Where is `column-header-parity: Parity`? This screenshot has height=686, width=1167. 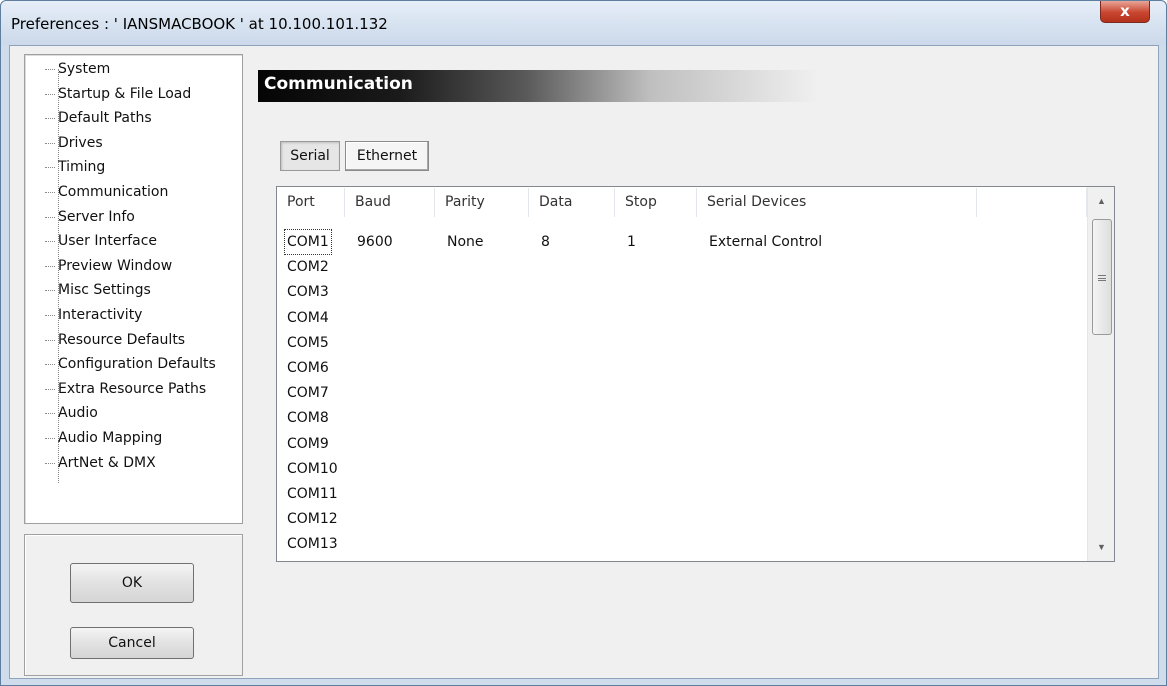
column-header-parity: Parity is located at coordinates (482, 202).